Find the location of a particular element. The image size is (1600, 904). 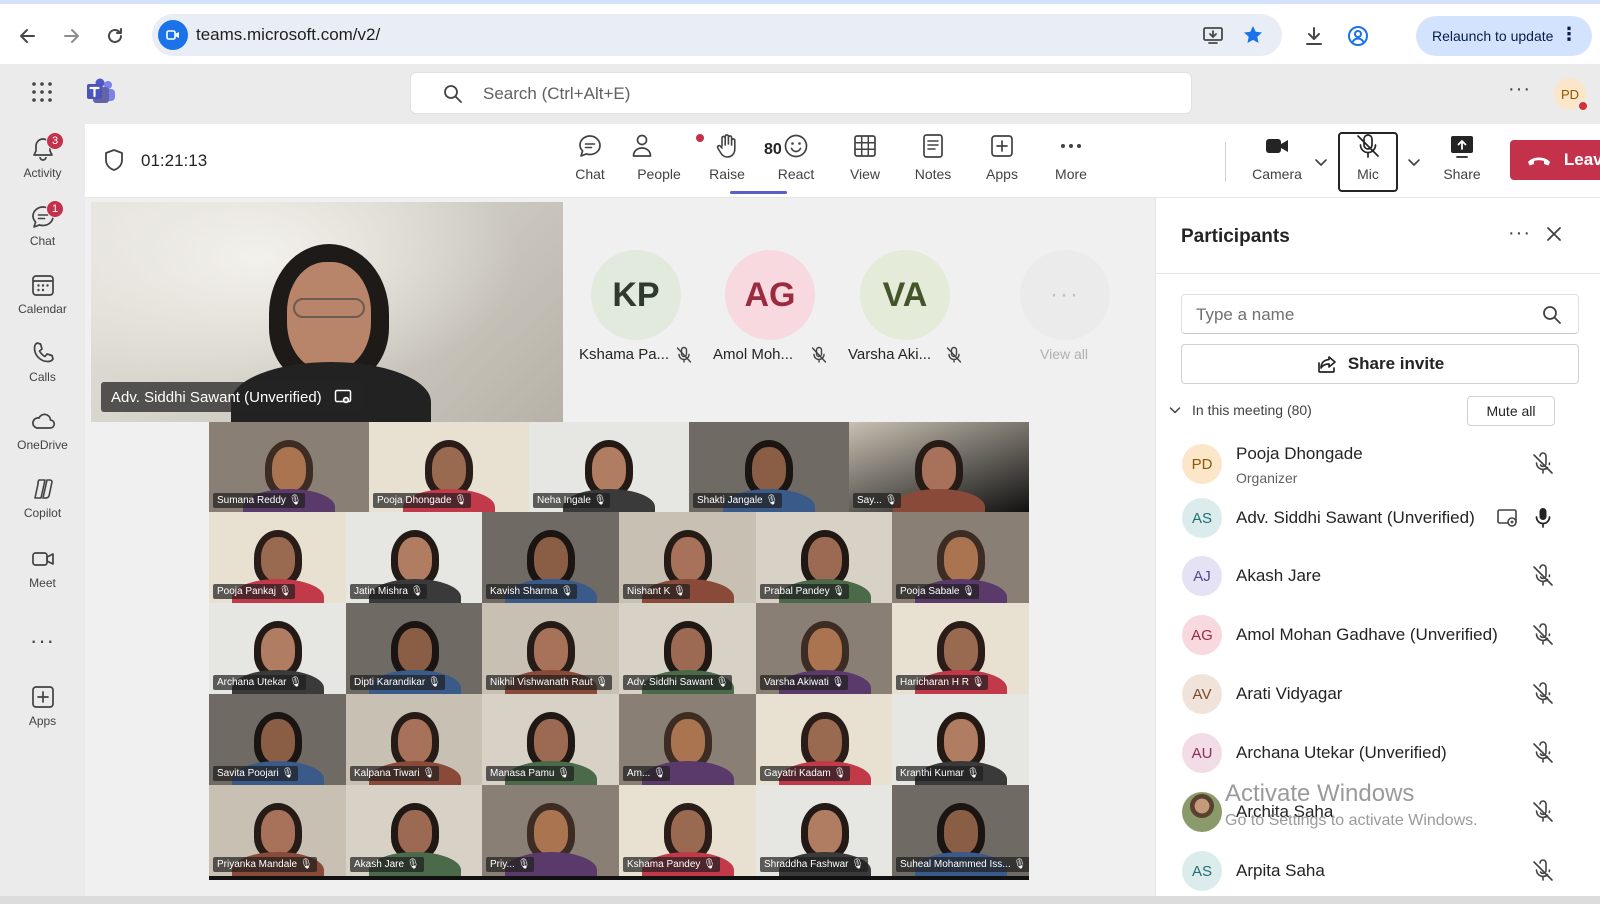

participant-row: PD Pooja Dhongade Organizer is located at coordinates (1378, 464).